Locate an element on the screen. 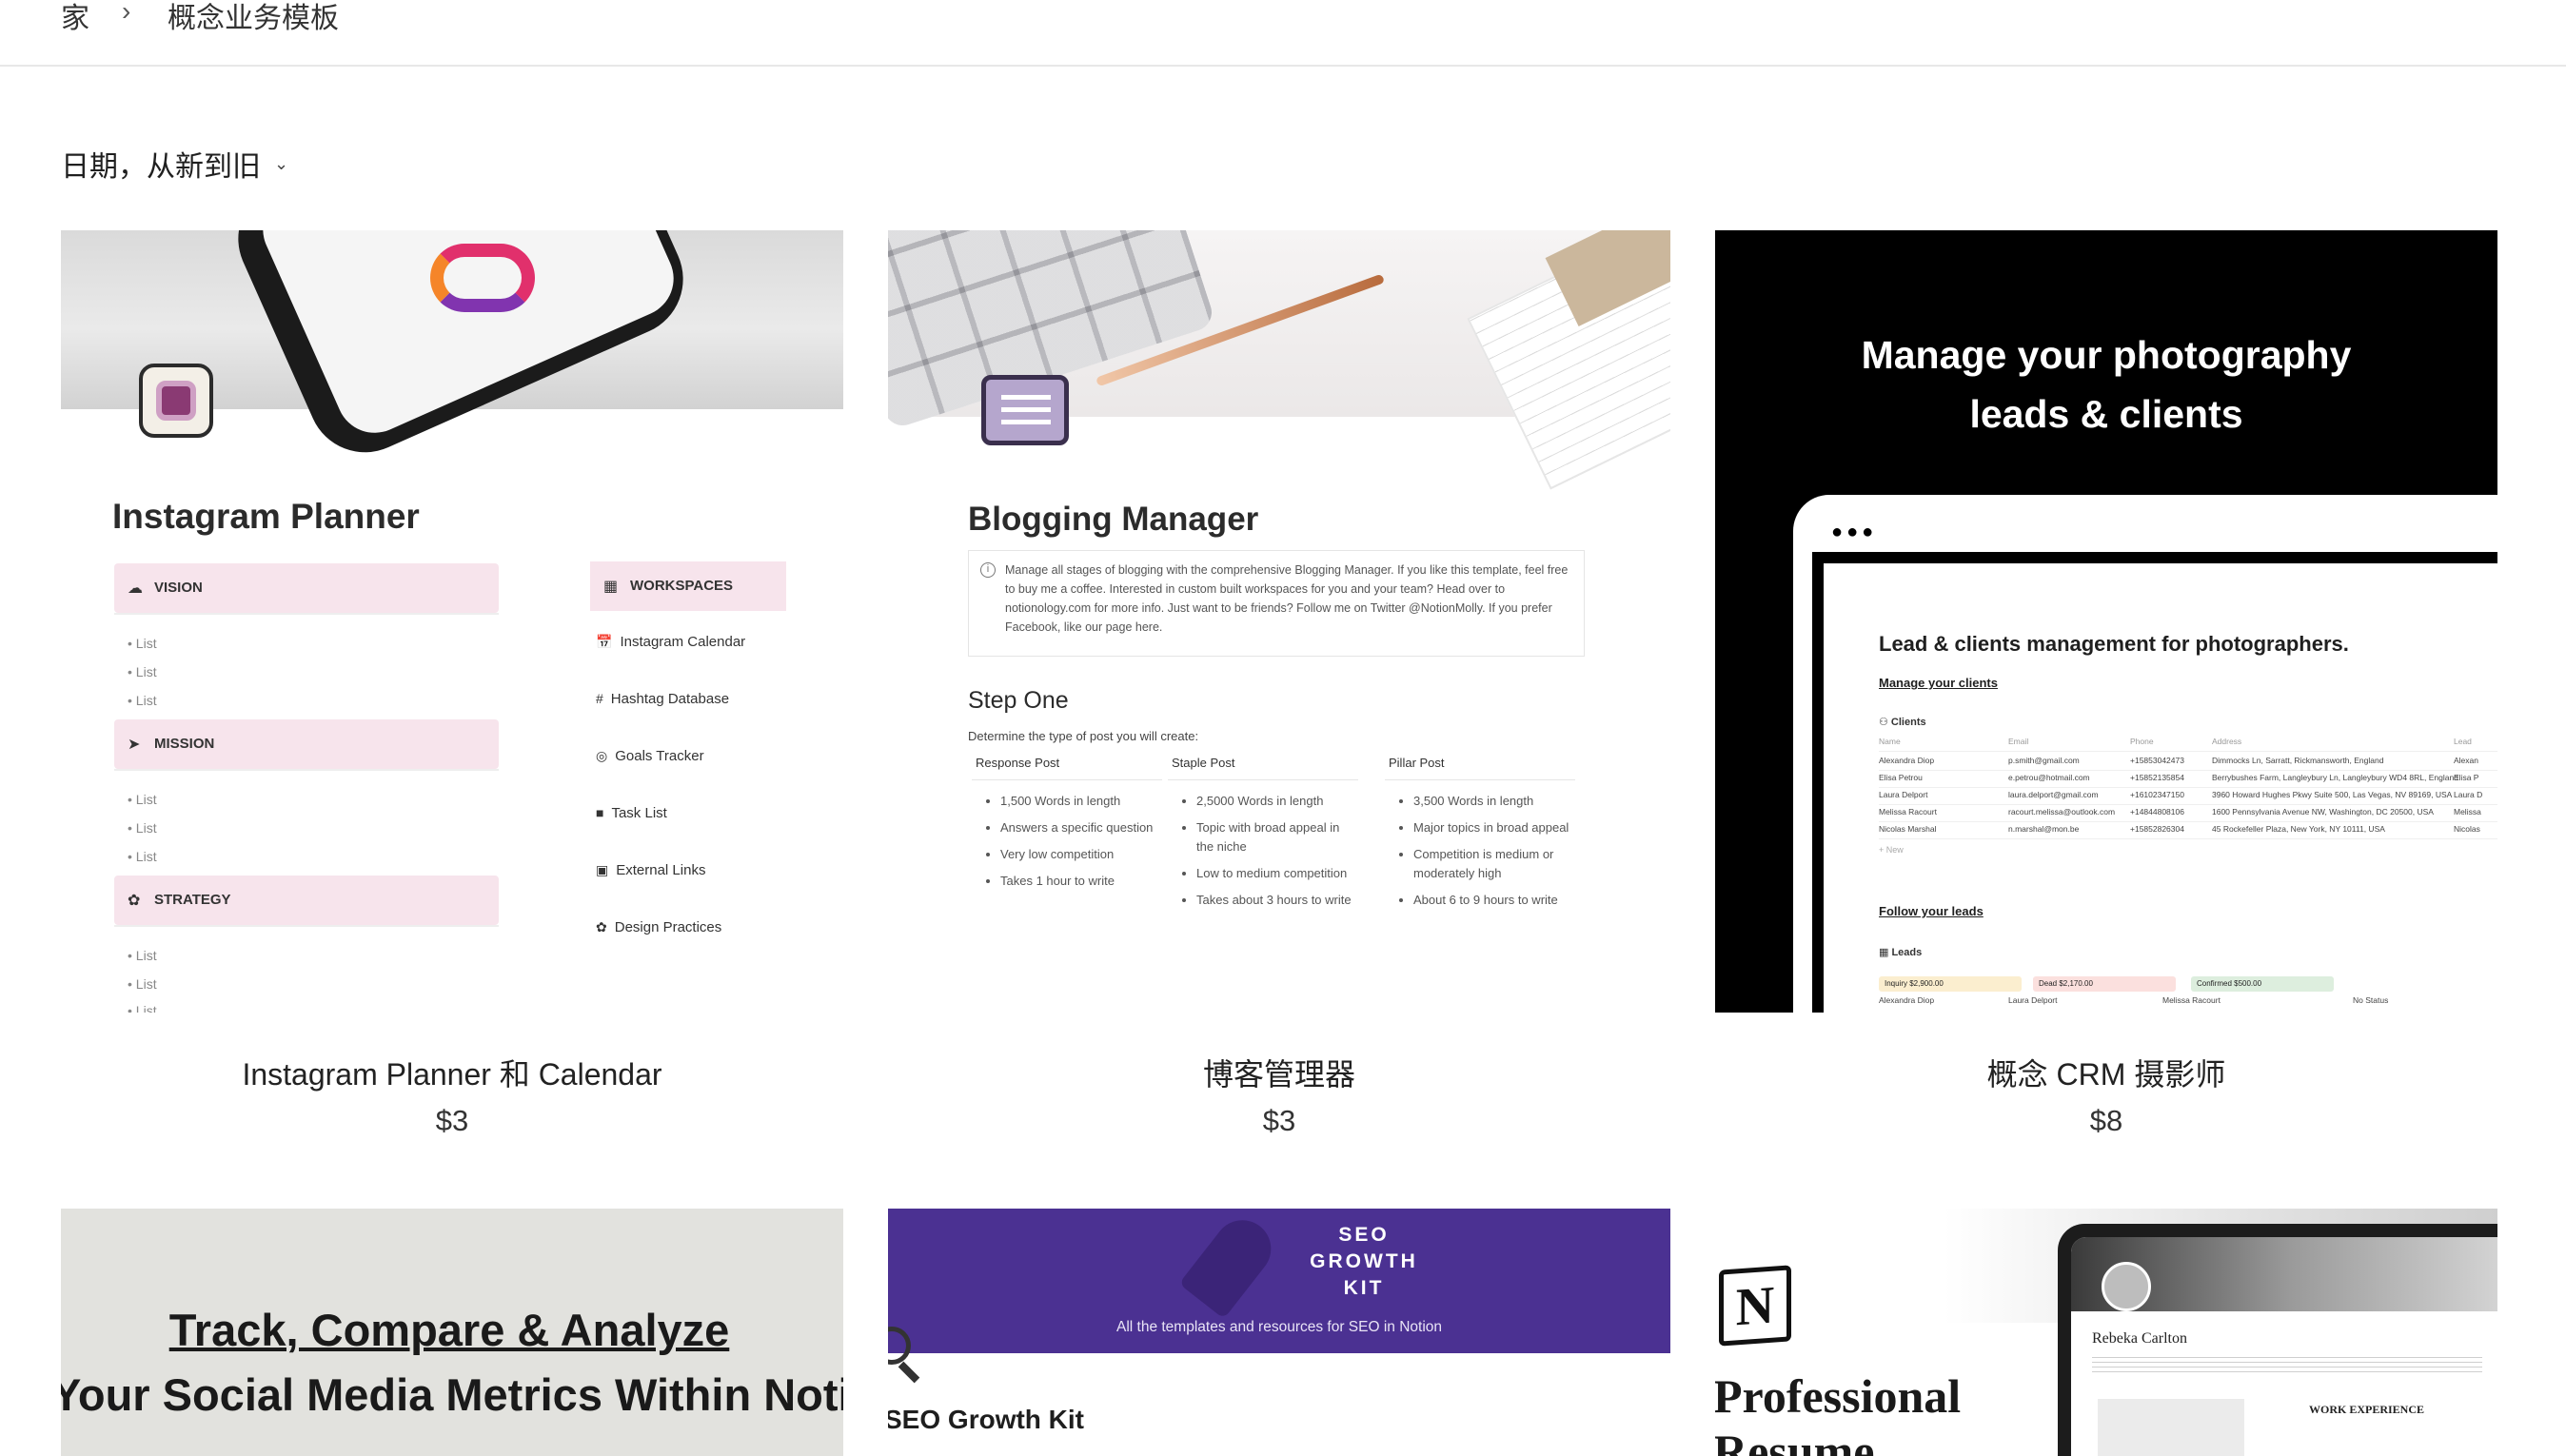  breadcrumb-home-link: 家 is located at coordinates (75, 18).